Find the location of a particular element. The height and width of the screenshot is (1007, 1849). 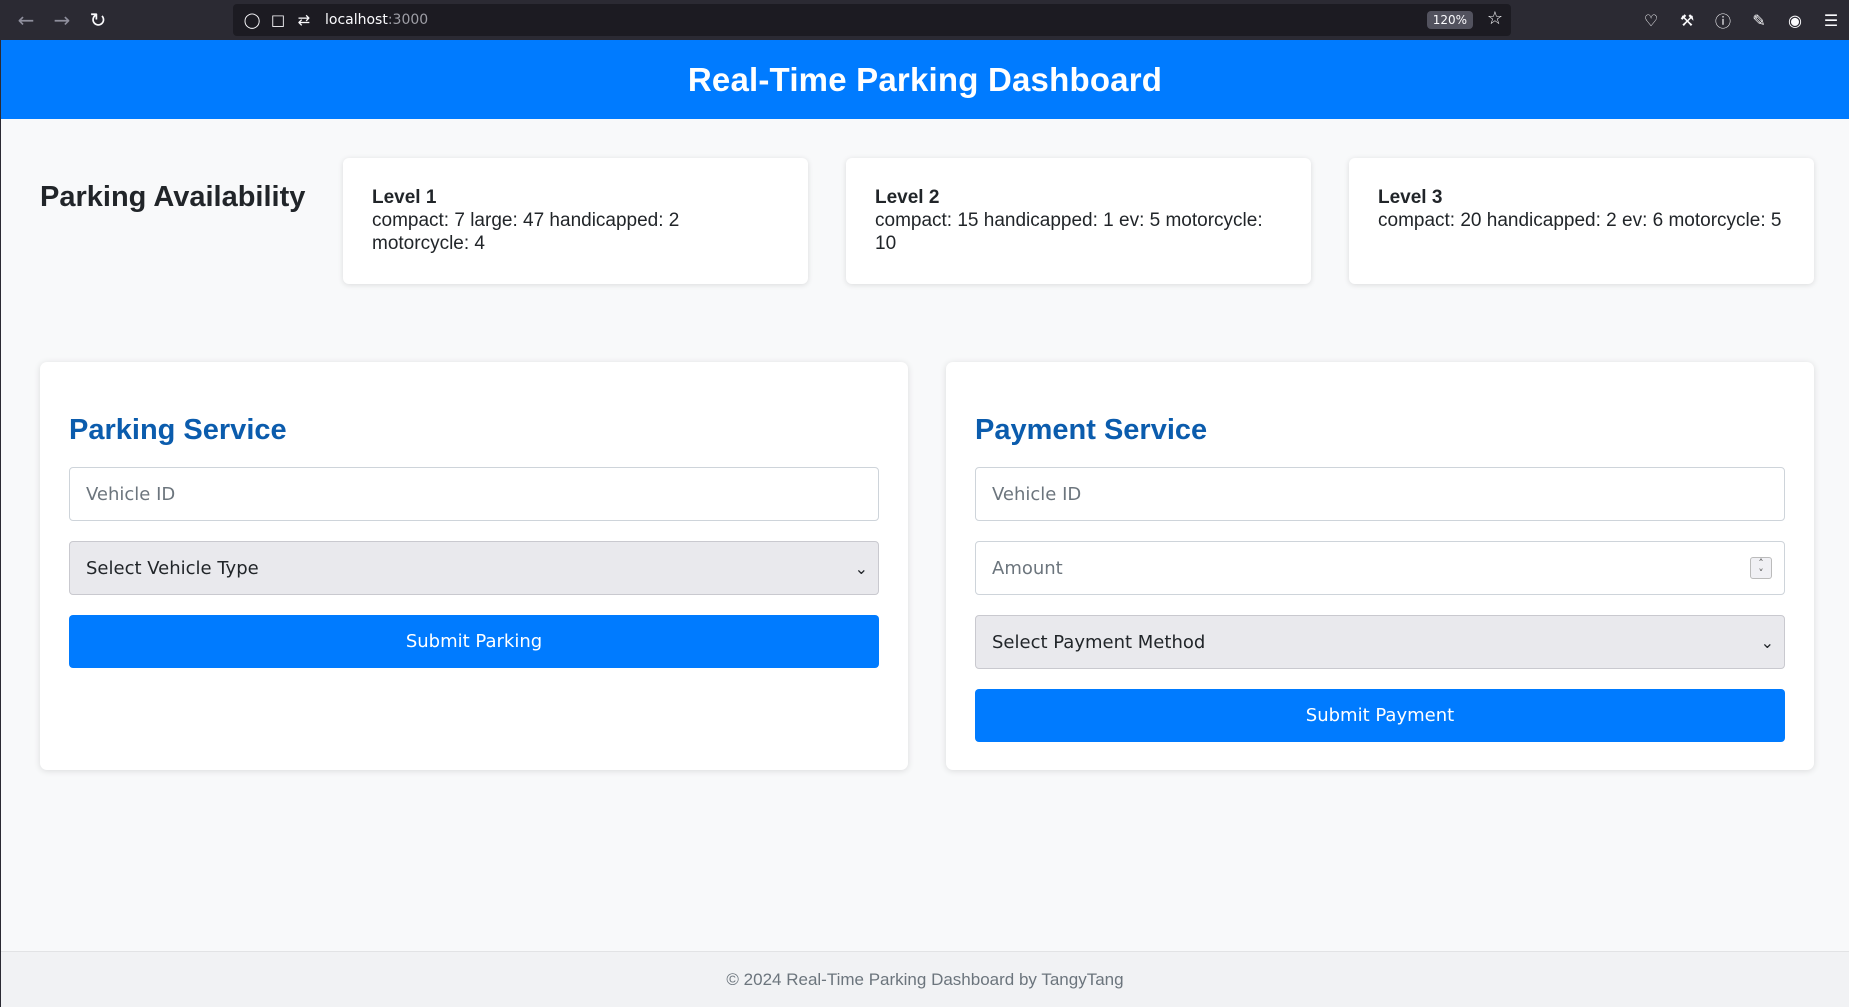

submit-parking-button: Submit Parking is located at coordinates (474, 641).